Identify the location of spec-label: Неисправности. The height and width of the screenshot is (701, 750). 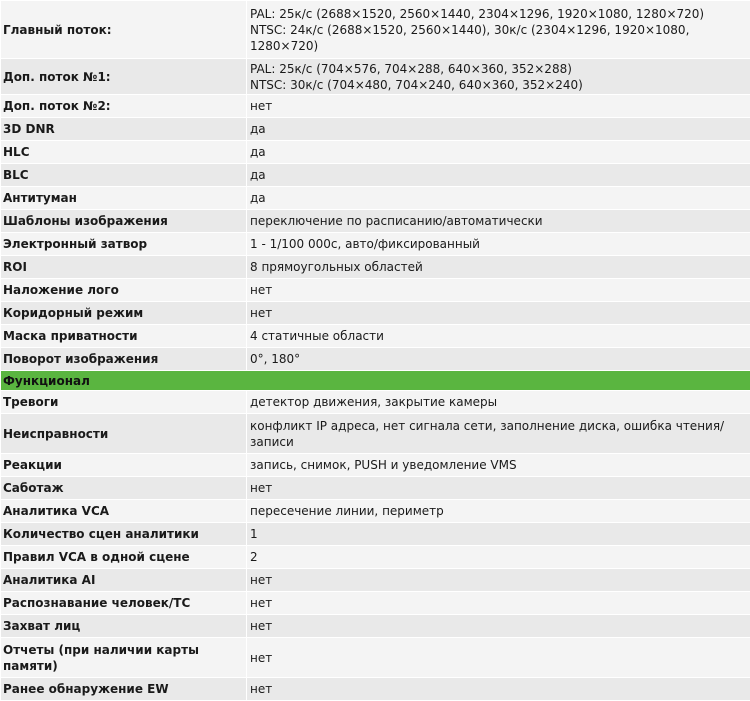
(124, 434).